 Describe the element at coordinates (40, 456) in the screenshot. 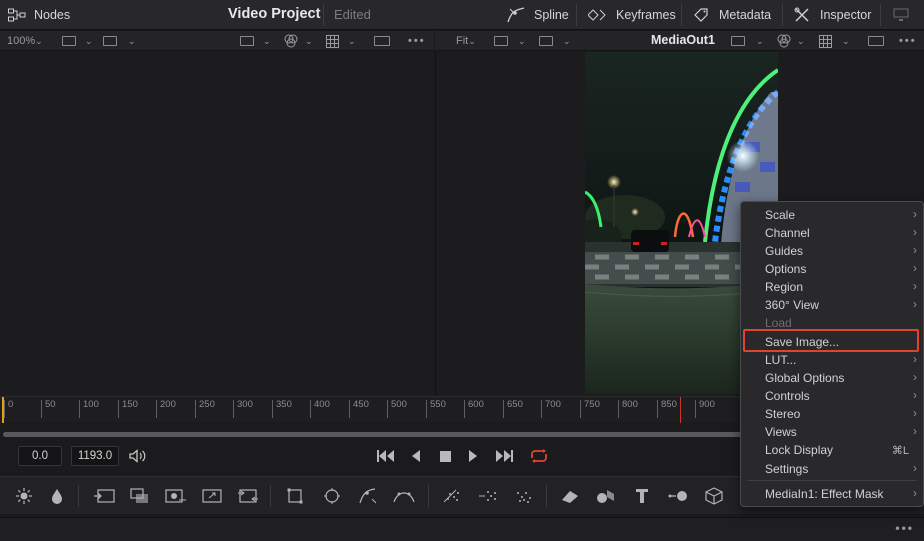

I see `current-time-field: 0.0` at that location.